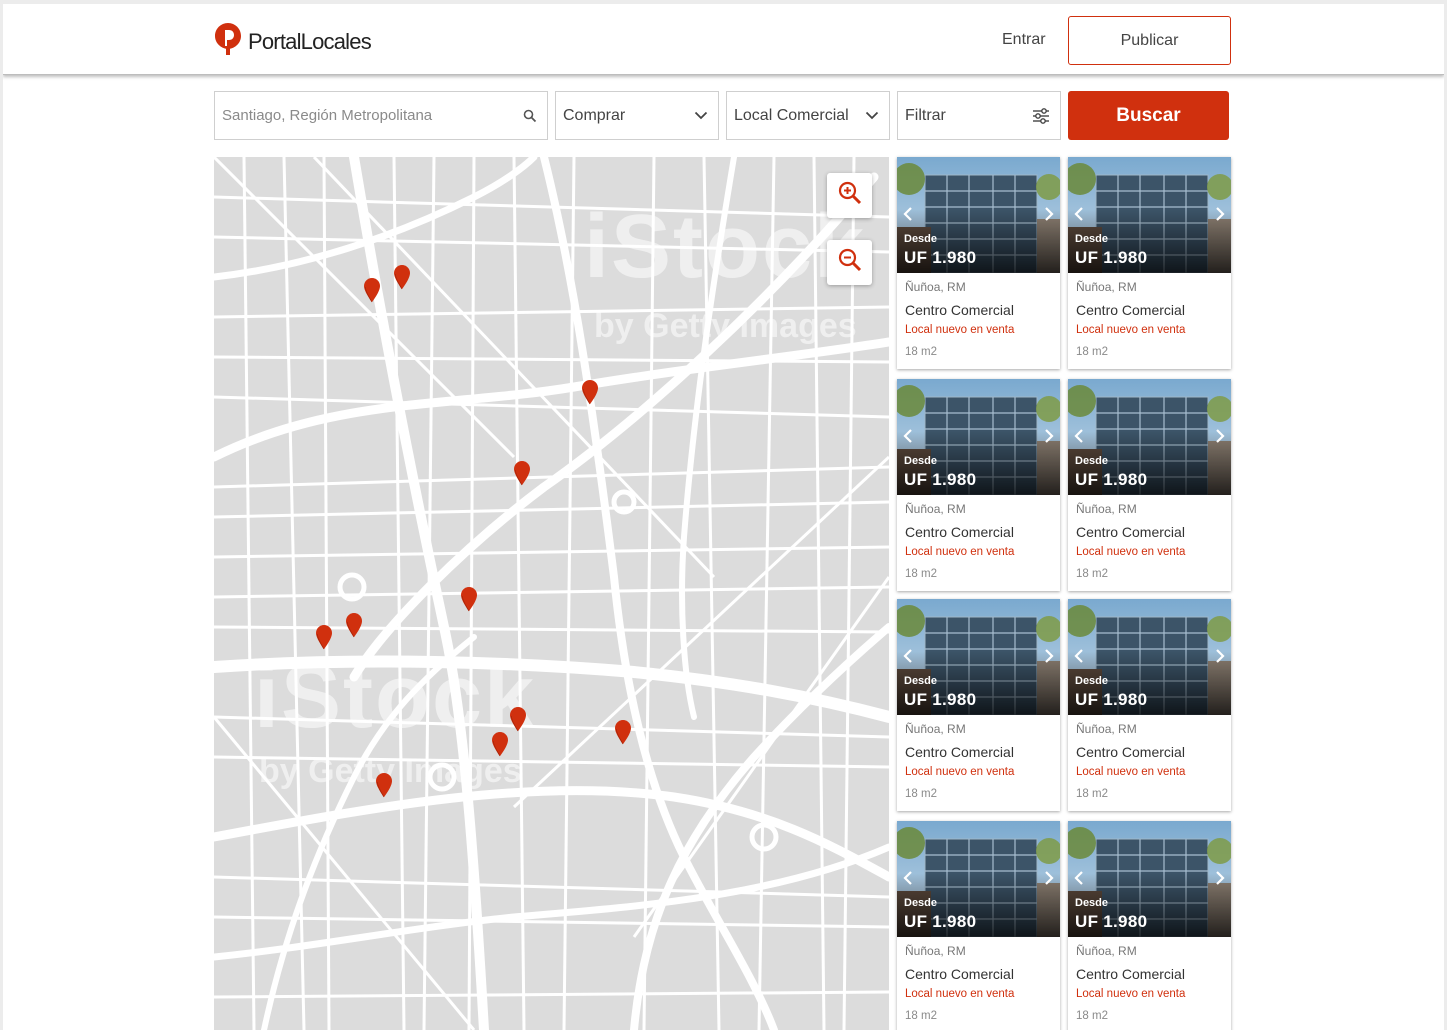 This screenshot has width=1447, height=1030. I want to click on login-link: Entrar, so click(1024, 40).